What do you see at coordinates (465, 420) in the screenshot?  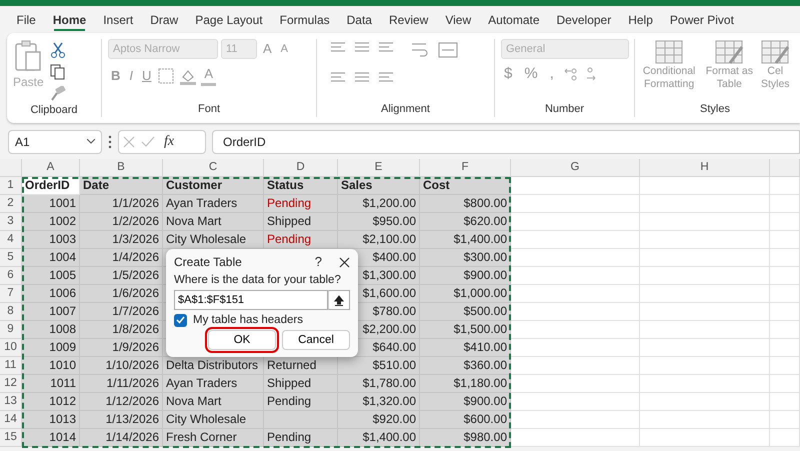 I see `table-cell: $600.00` at bounding box center [465, 420].